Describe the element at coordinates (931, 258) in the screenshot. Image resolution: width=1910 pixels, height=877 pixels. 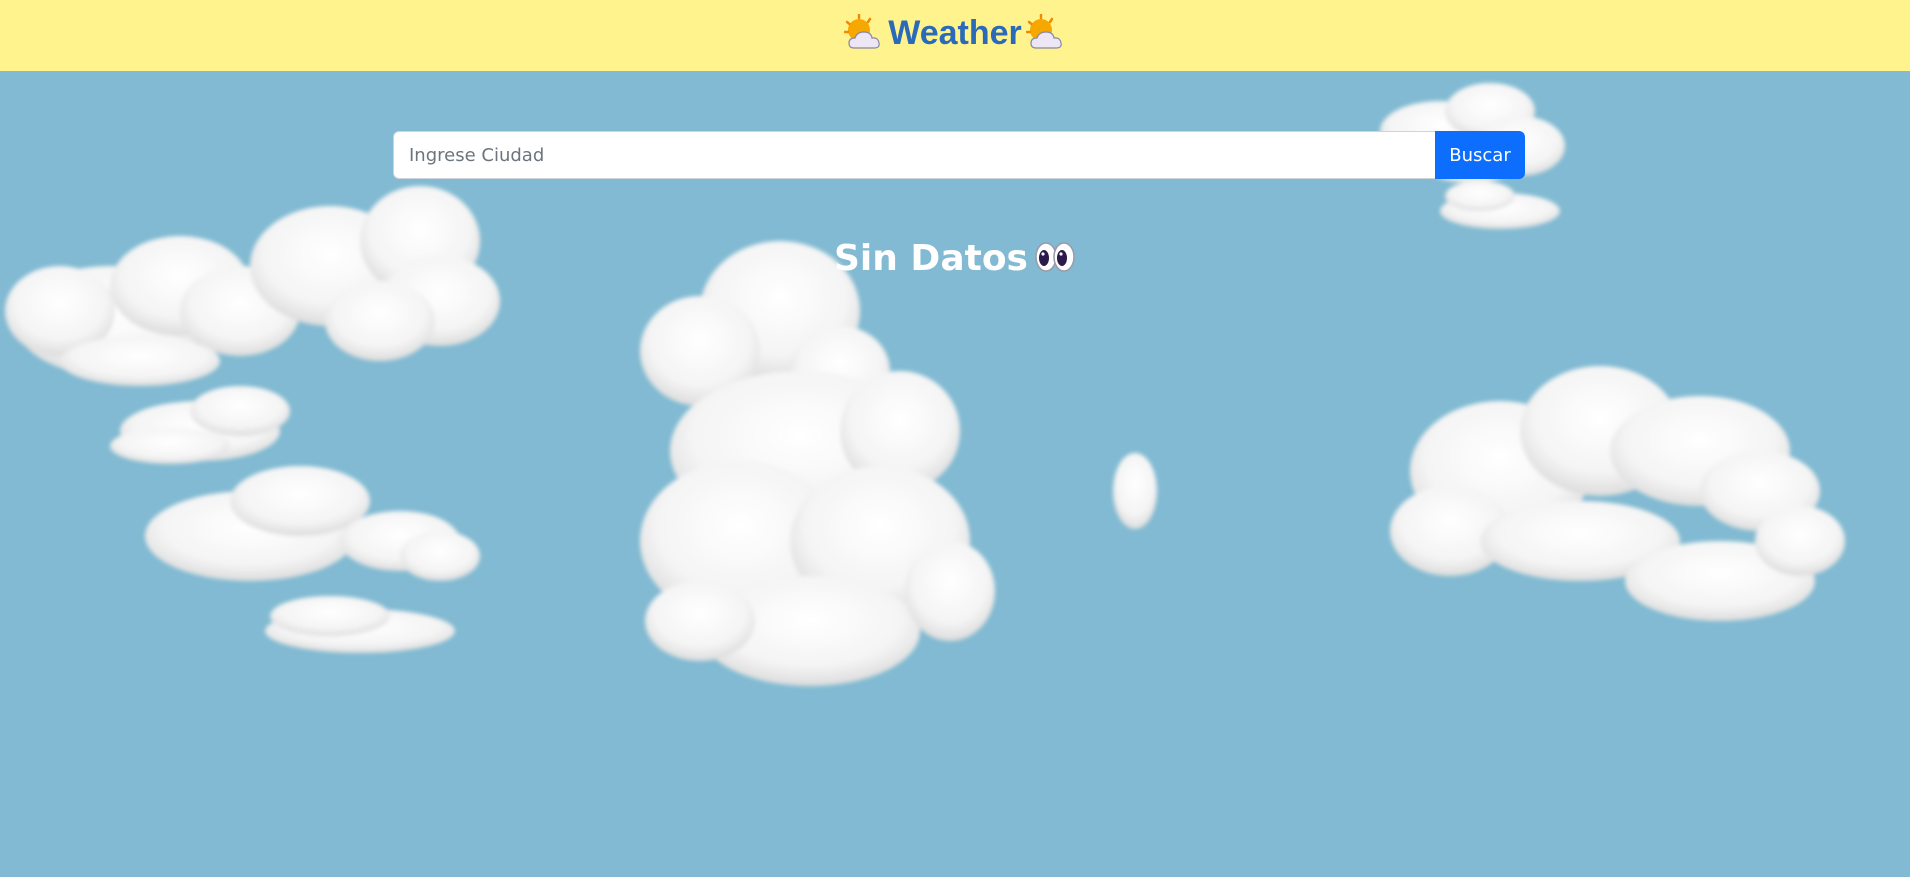
I see `no-data-label: Sin Datos` at that location.